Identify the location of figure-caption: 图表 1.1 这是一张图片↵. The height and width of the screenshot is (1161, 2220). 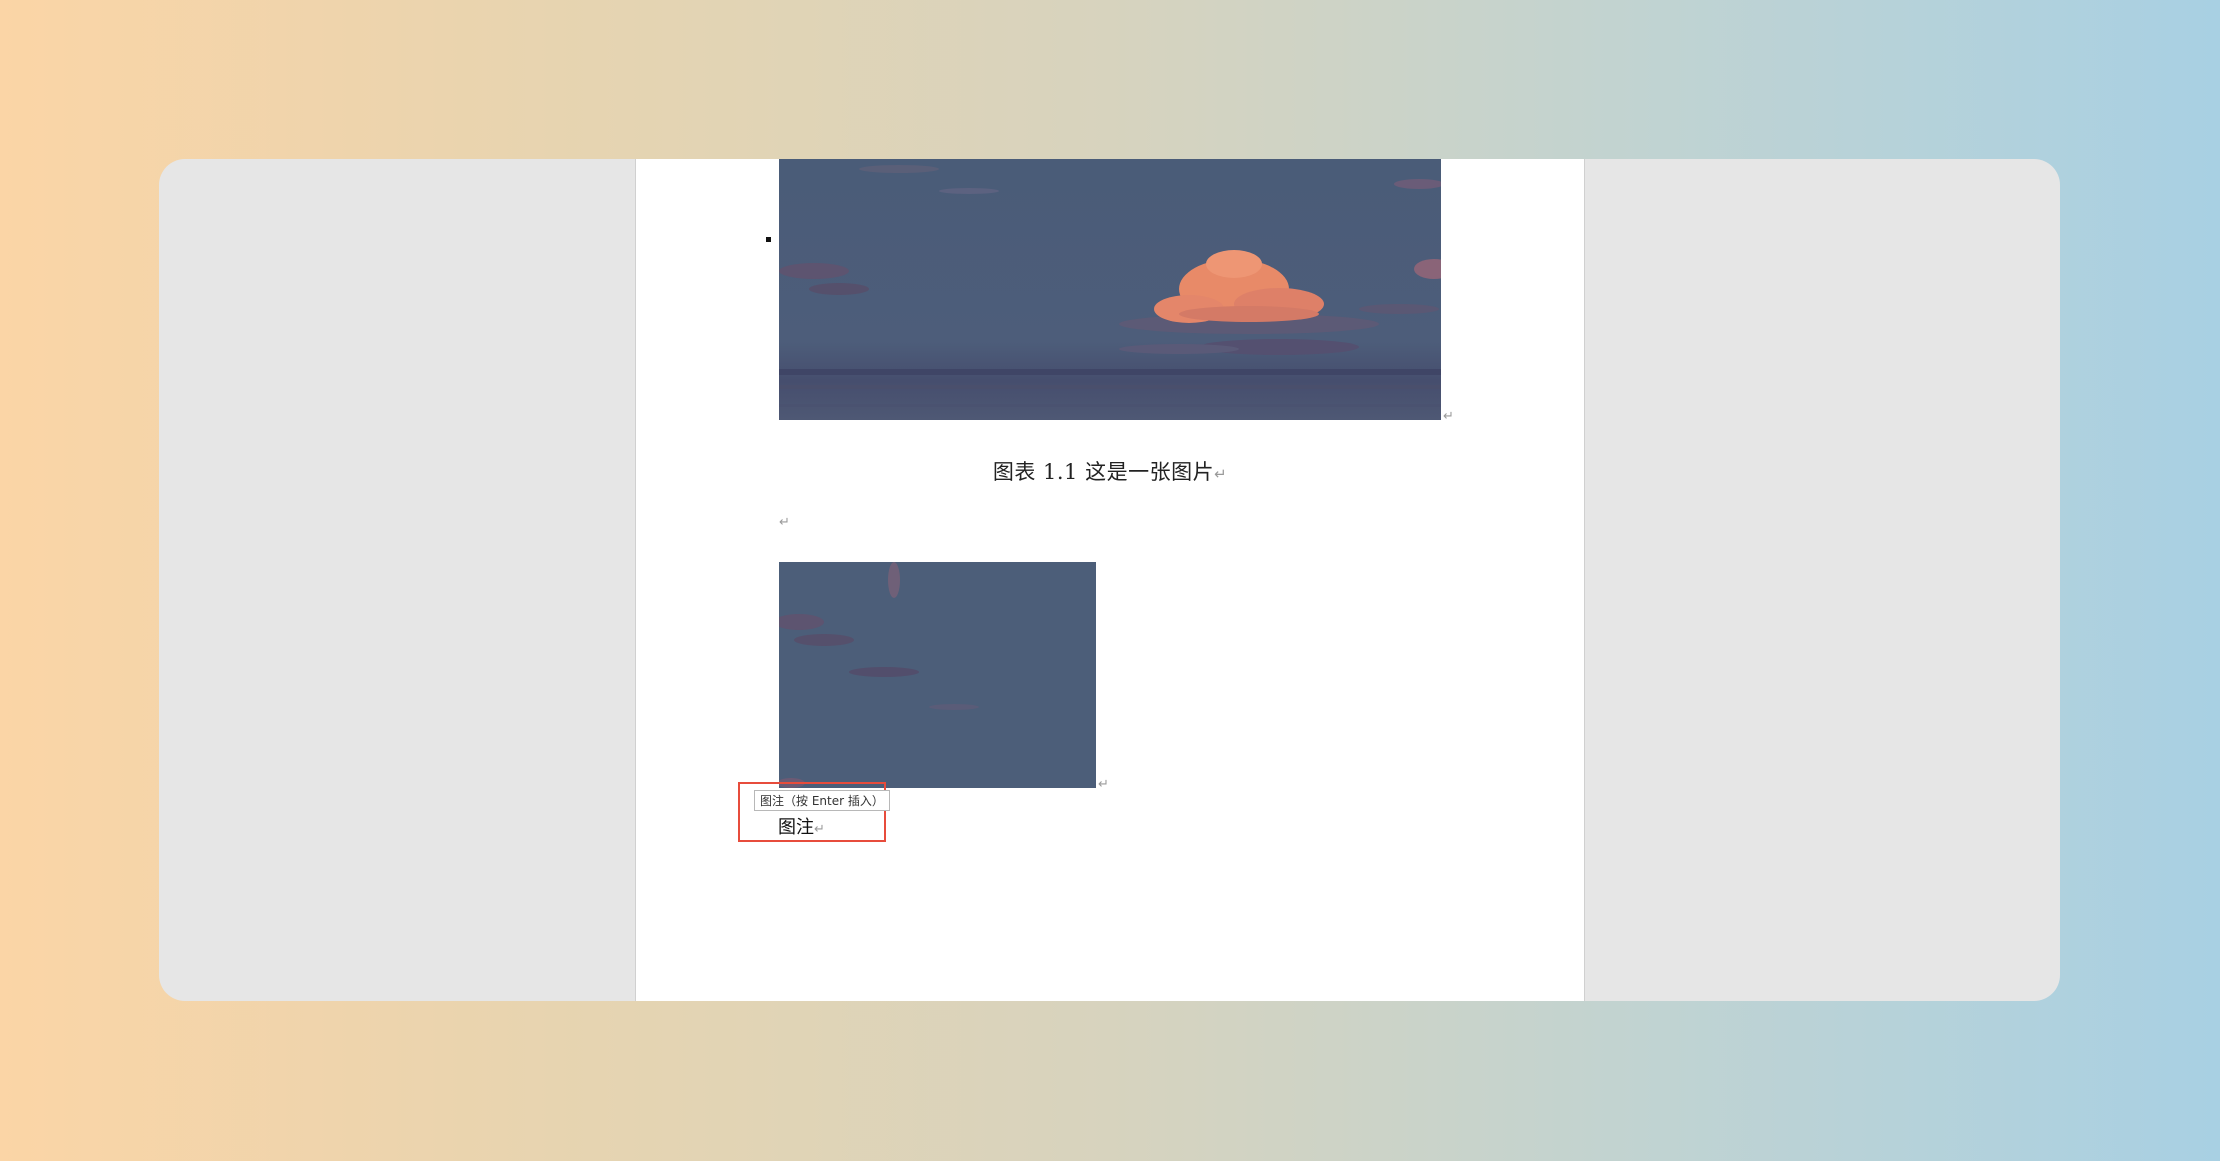
(1110, 471).